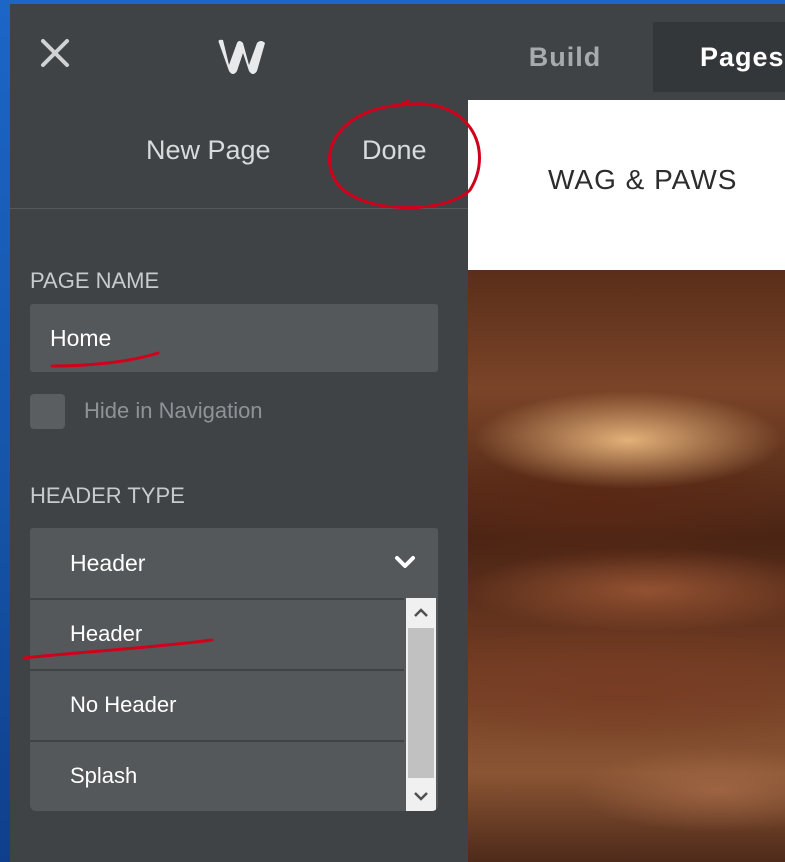 The image size is (785, 862). I want to click on option-label: Splash, so click(104, 775).